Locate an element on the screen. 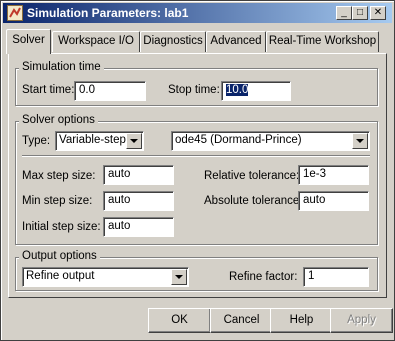  min-step-label: Min step size: is located at coordinates (57, 201).